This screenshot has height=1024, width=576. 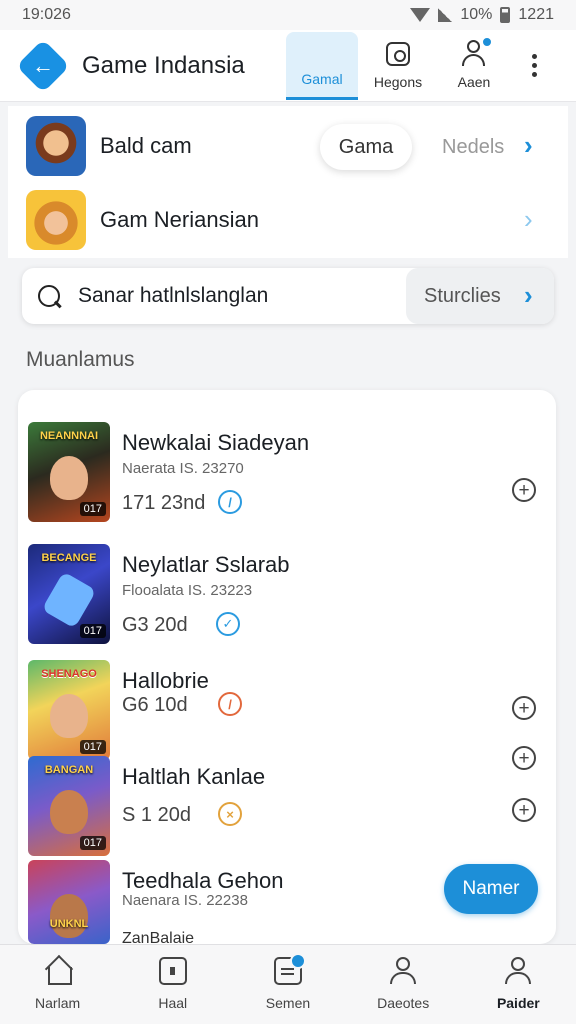 What do you see at coordinates (403, 971) in the screenshot?
I see `person-icon` at bounding box center [403, 971].